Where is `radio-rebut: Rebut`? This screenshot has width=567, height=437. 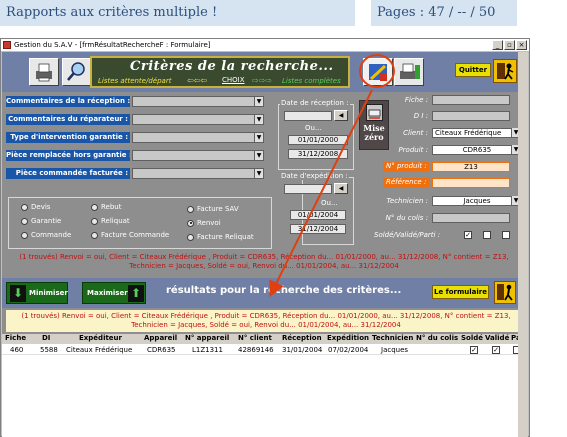 radio-rebut: Rebut is located at coordinates (106, 207).